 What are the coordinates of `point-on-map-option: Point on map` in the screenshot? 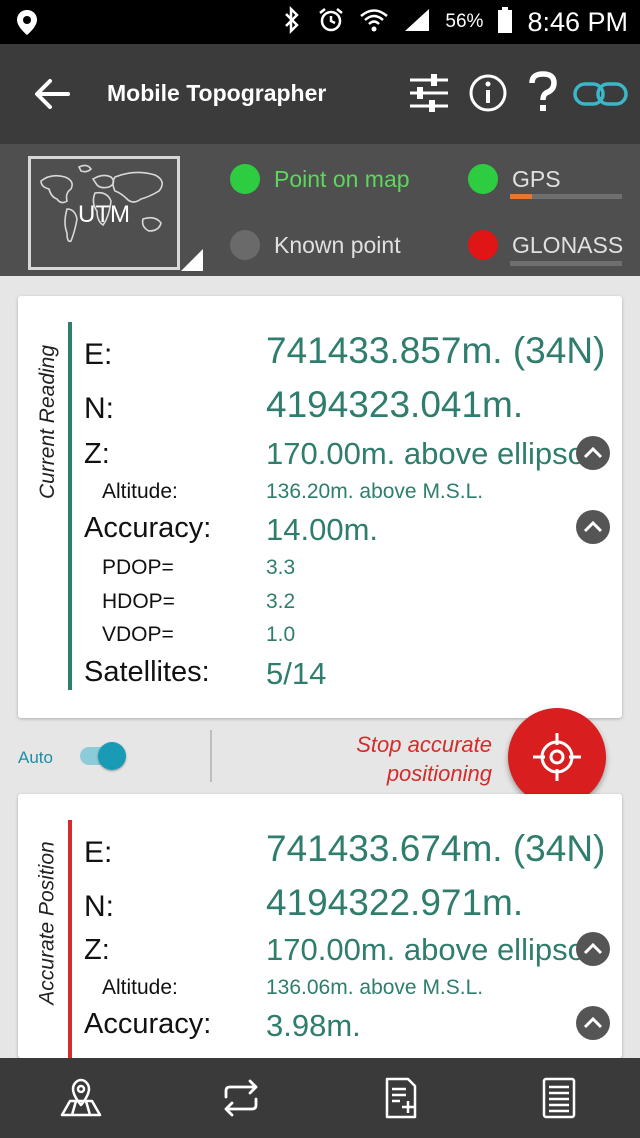 It's located at (320, 179).